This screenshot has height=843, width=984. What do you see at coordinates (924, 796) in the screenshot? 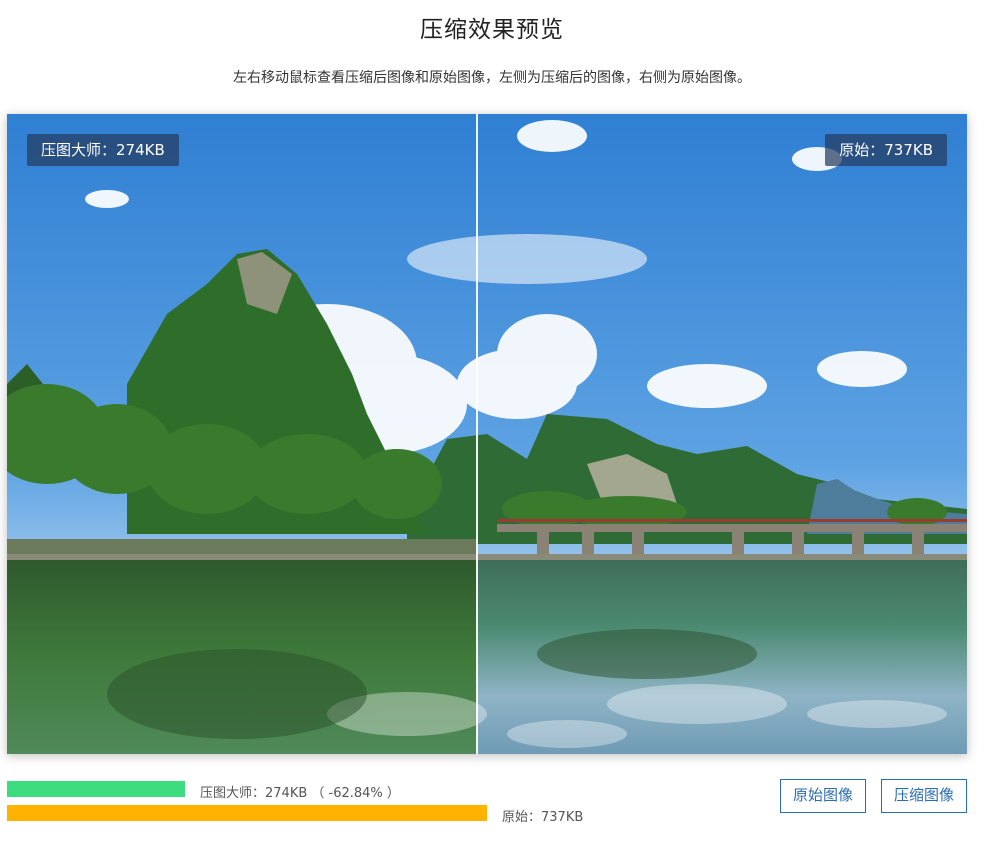
I see `view-compressed-button: 压缩图像` at bounding box center [924, 796].